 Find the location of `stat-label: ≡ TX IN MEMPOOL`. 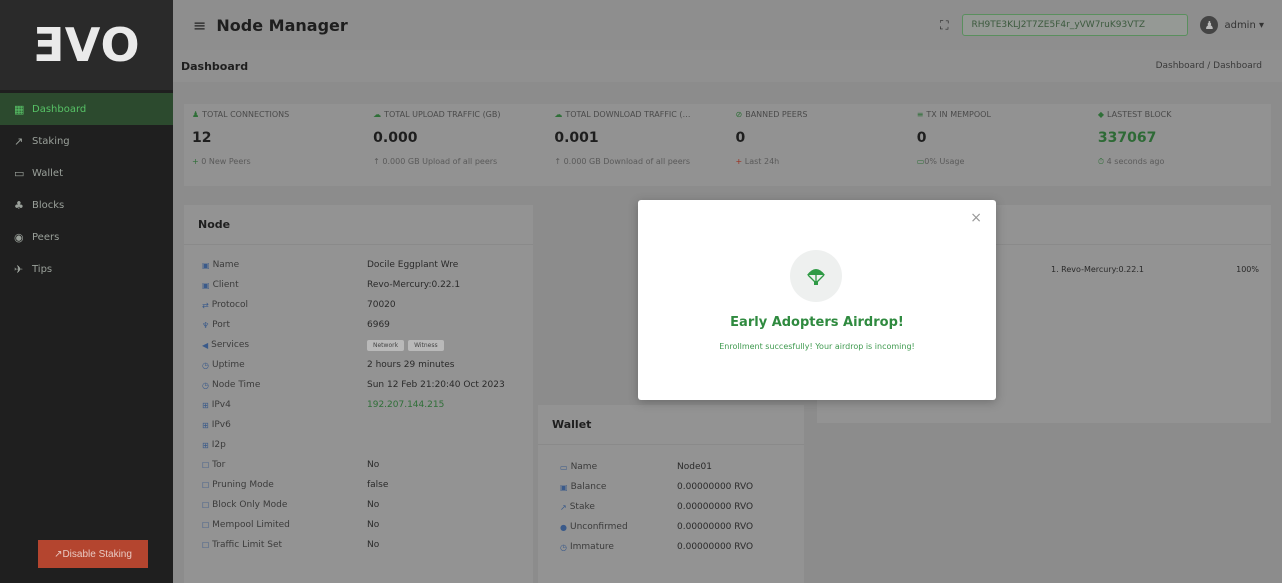

stat-label: ≡ TX IN MEMPOOL is located at coordinates (953, 114).